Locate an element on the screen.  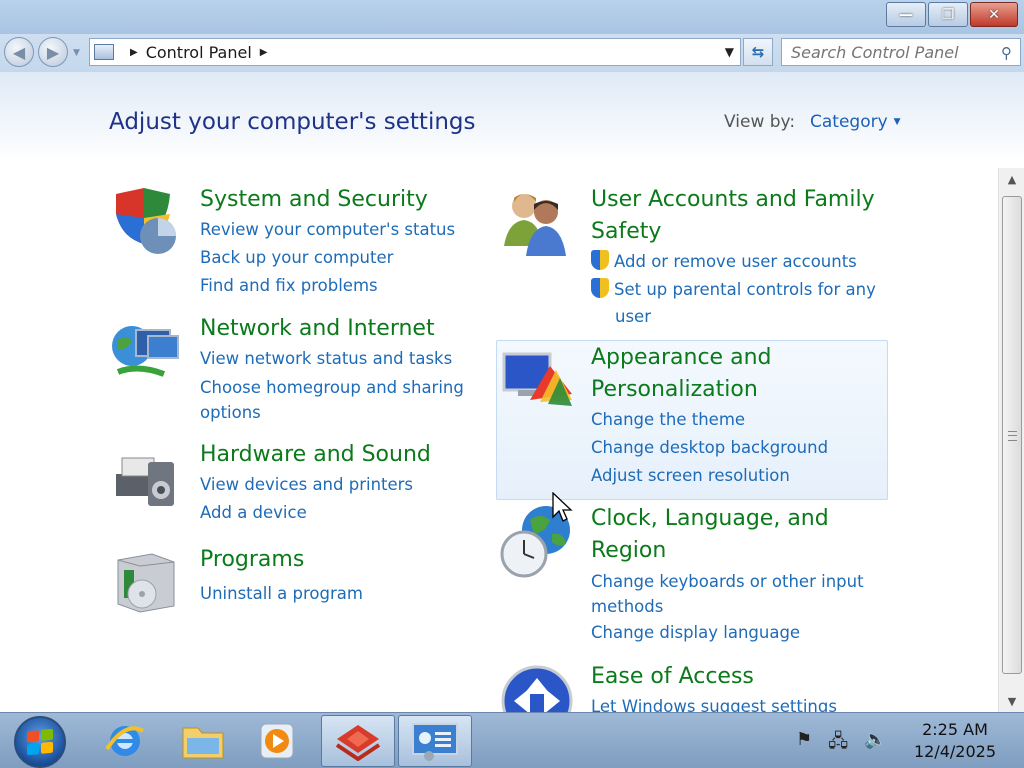
media-player-icon is located at coordinates (277, 741).